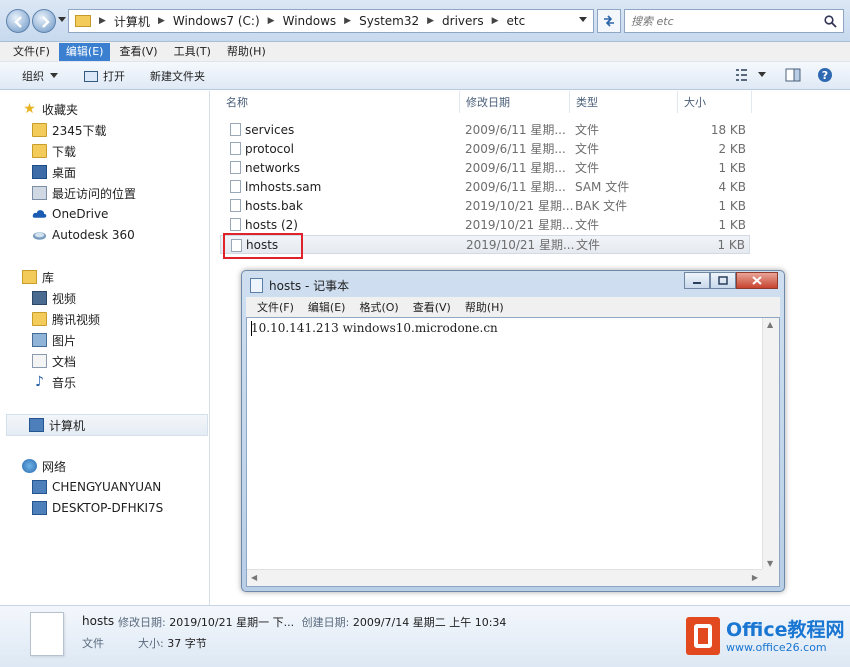 The width and height of the screenshot is (850, 667). What do you see at coordinates (38, 151) in the screenshot?
I see `nav-item-downloads: 下载` at bounding box center [38, 151].